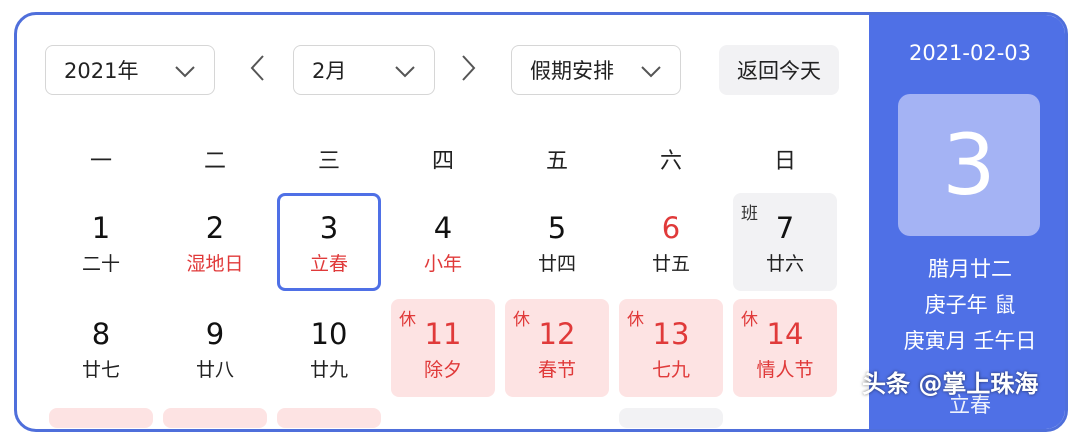 This screenshot has height=432, width=1080. What do you see at coordinates (101, 71) in the screenshot?
I see `year-select-value: 2021年` at bounding box center [101, 71].